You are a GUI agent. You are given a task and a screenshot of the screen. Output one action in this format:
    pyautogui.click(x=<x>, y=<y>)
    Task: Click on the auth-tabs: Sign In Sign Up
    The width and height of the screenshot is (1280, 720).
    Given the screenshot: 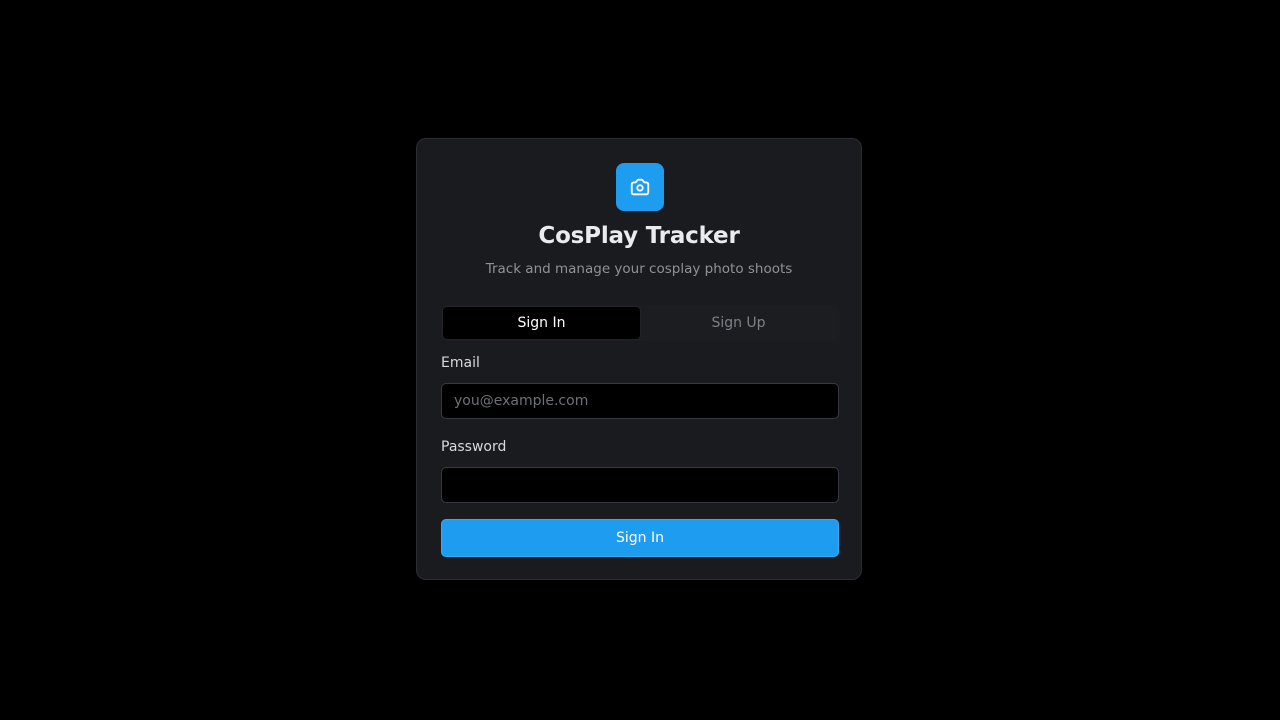 What is the action you would take?
    pyautogui.click(x=640, y=323)
    